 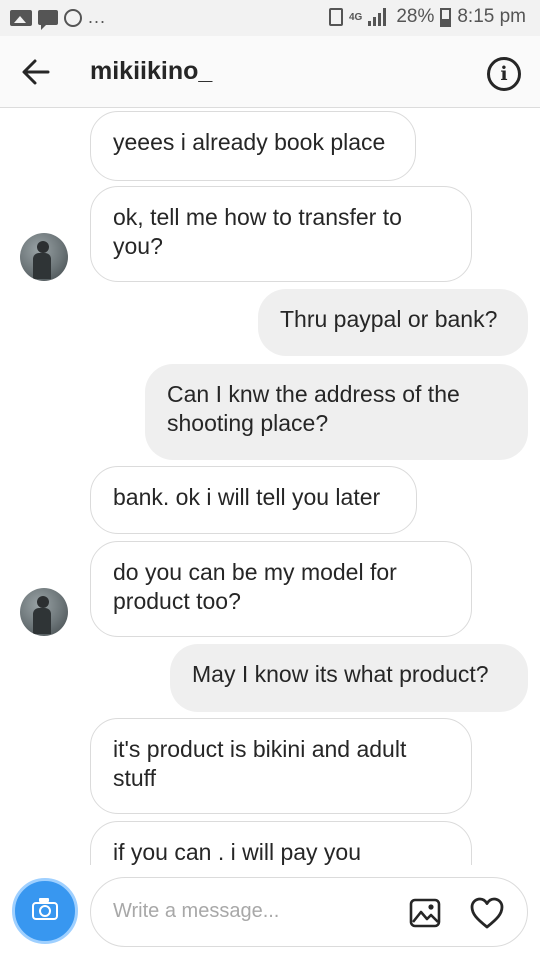 I want to click on arrow-left-icon, so click(x=36, y=72).